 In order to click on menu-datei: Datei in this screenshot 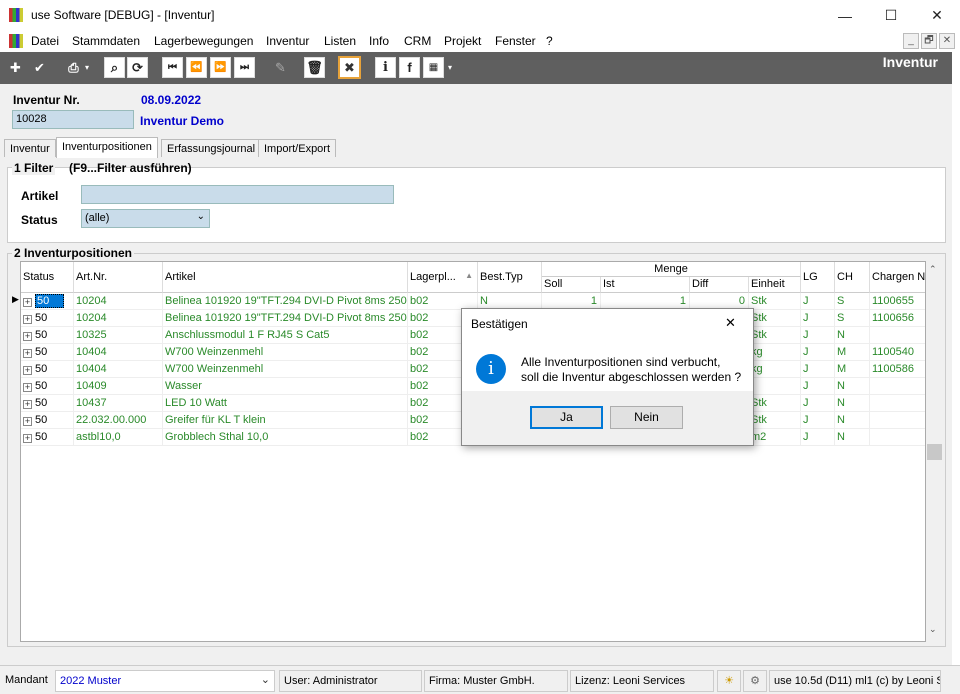, I will do `click(45, 41)`.